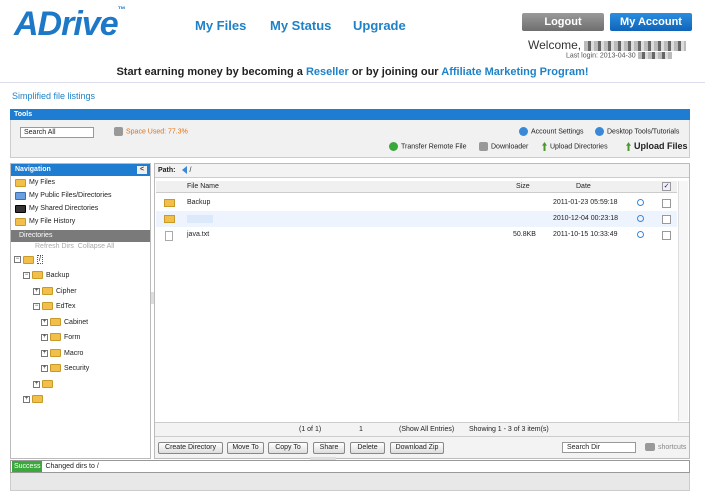 The image size is (705, 491). What do you see at coordinates (352, 82) in the screenshot?
I see `header-divider` at bounding box center [352, 82].